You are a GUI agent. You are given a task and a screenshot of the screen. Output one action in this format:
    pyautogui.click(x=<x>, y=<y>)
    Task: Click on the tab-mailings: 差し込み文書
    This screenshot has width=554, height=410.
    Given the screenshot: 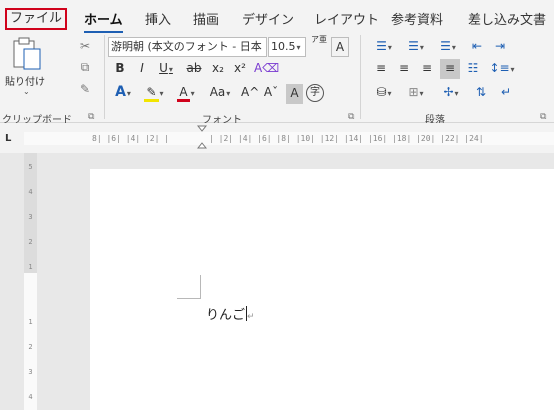 What is the action you would take?
    pyautogui.click(x=507, y=18)
    